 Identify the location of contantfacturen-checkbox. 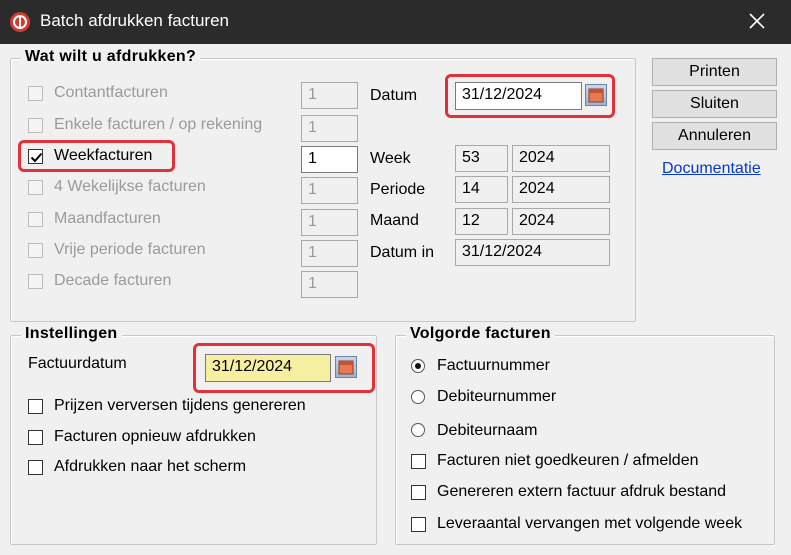
(35, 93).